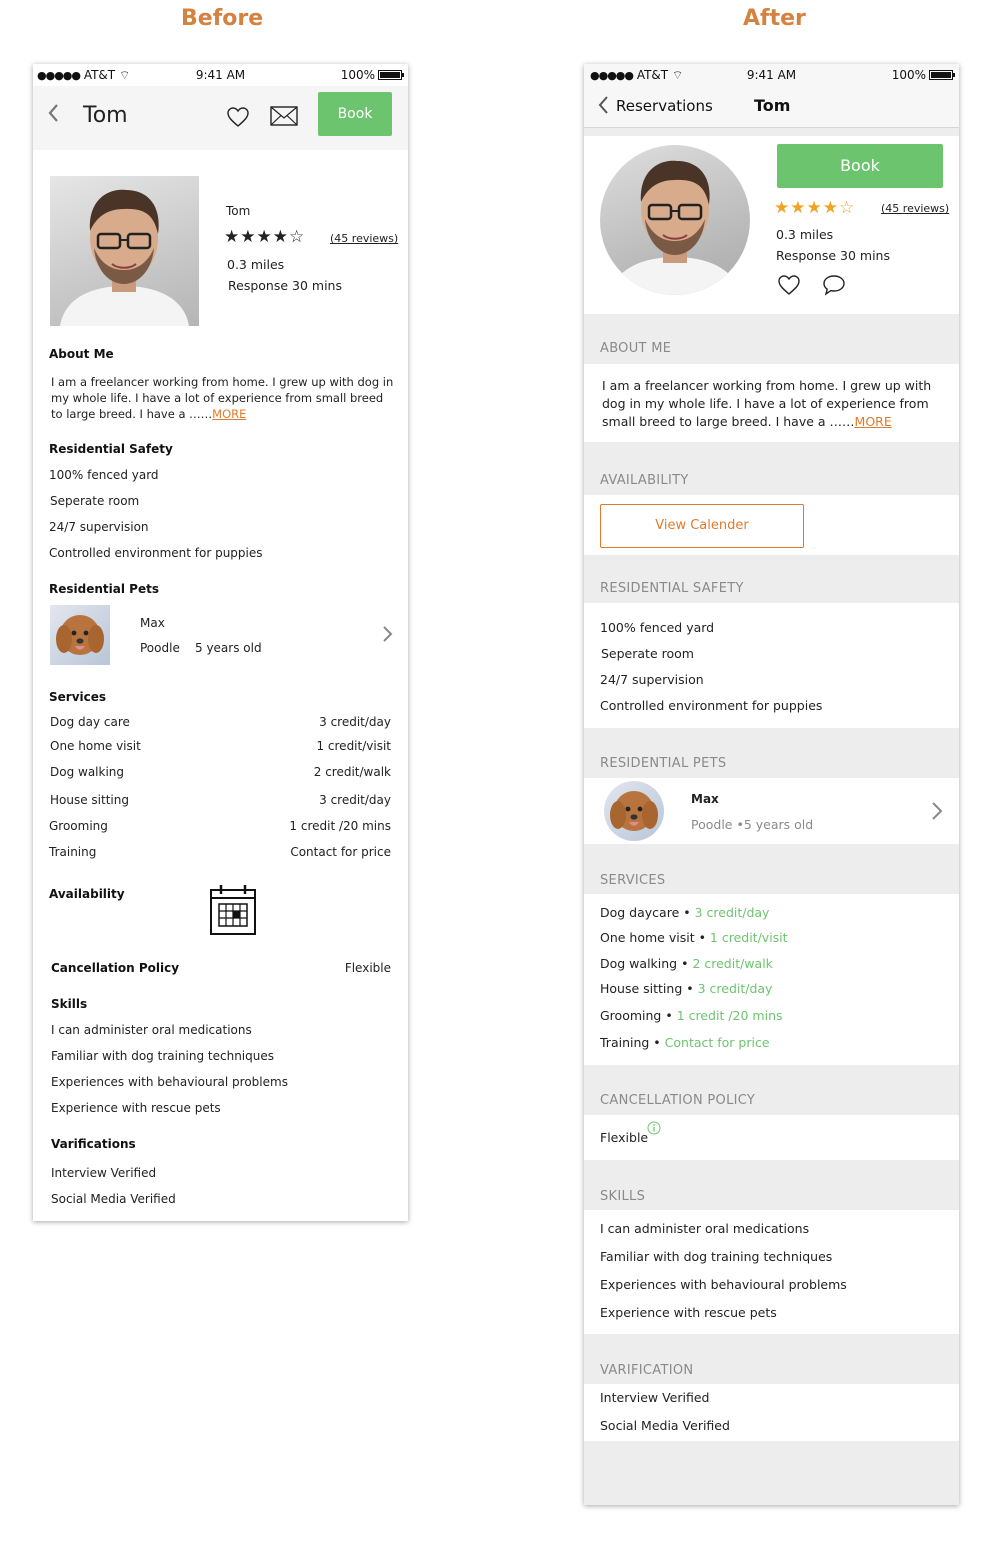 This screenshot has width=992, height=1548. I want to click on list-item: Experience with rescue pets, so click(136, 1108).